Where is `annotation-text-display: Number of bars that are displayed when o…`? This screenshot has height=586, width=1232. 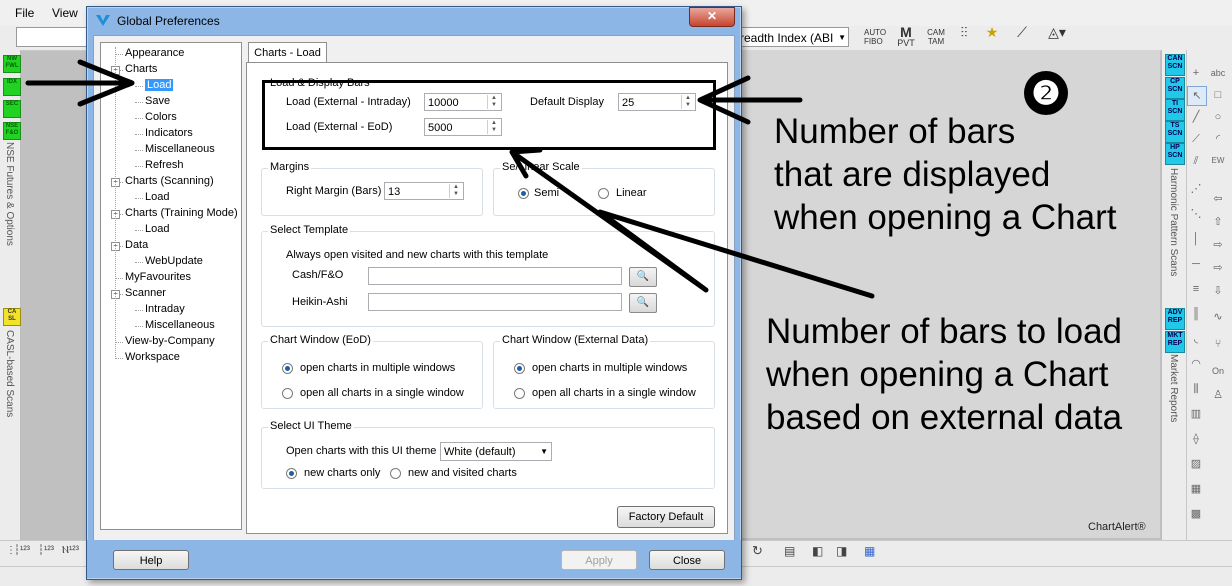 annotation-text-display: Number of bars that are displayed when o… is located at coordinates (945, 174).